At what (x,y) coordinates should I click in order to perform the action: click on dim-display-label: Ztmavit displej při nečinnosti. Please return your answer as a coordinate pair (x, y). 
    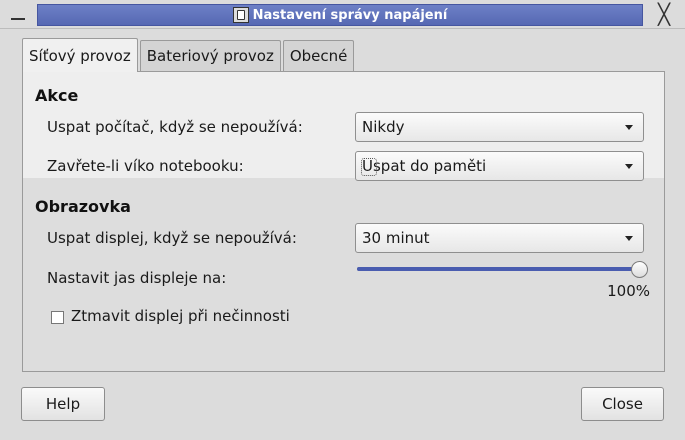
    Looking at the image, I should click on (180, 316).